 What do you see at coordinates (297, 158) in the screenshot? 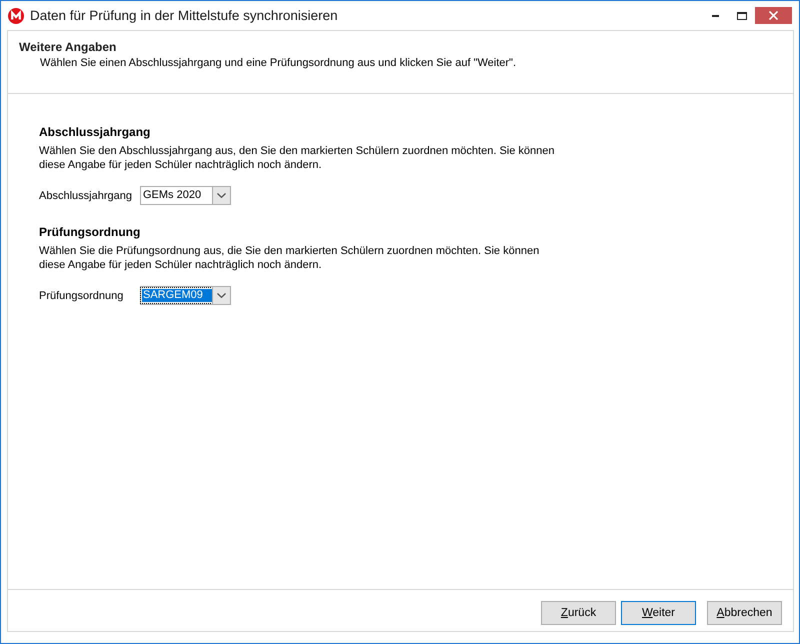
I see `section-description: Wählen Sie den Abschlussjahrgang aus, den Sie den markierten Schülern zuordnen möchten. Sie können diese Angabe für jeden Schüler nachträglich noch ändern.` at bounding box center [297, 158].